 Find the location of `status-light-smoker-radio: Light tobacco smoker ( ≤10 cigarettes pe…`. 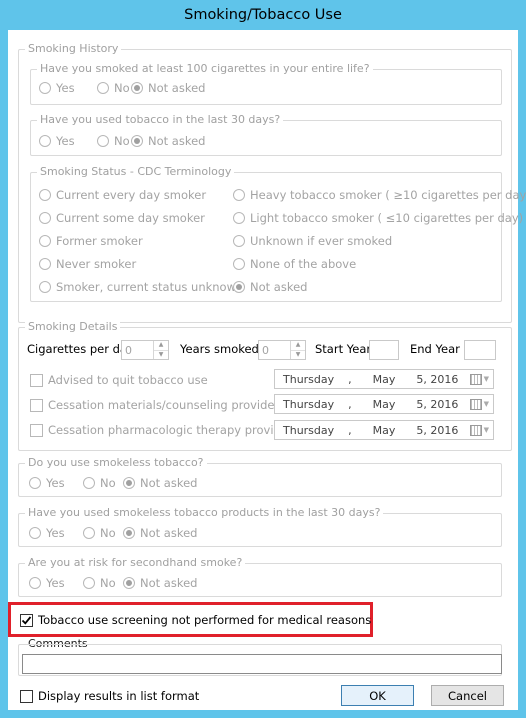

status-light-smoker-radio: Light tobacco smoker ( ≤10 cigarettes pe… is located at coordinates (378, 218).